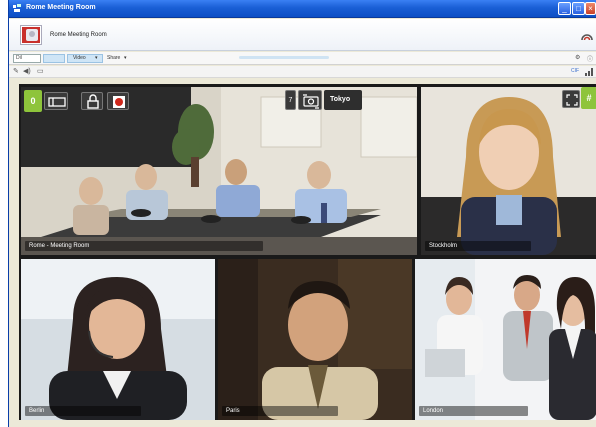 The image size is (596, 427). I want to click on fullscreen-icon, so click(572, 100).